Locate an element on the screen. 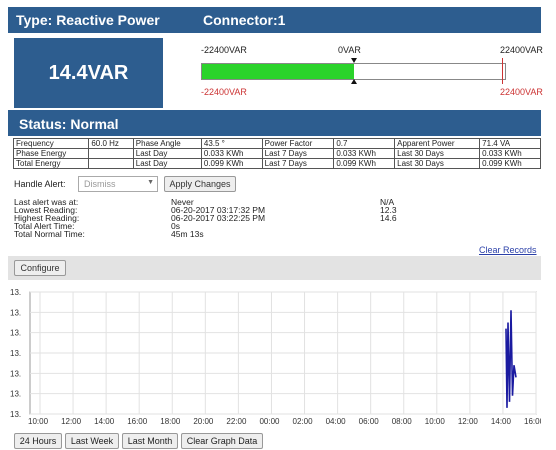  status-label: Status: Normal is located at coordinates (69, 124).